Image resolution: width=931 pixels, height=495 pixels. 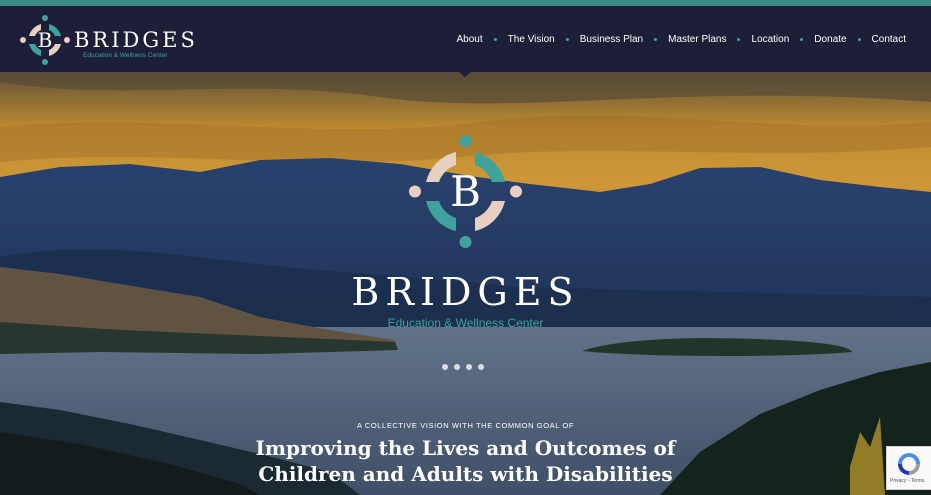 What do you see at coordinates (465, 323) in the screenshot?
I see `hero-subtitle: Education & Wellness Center` at bounding box center [465, 323].